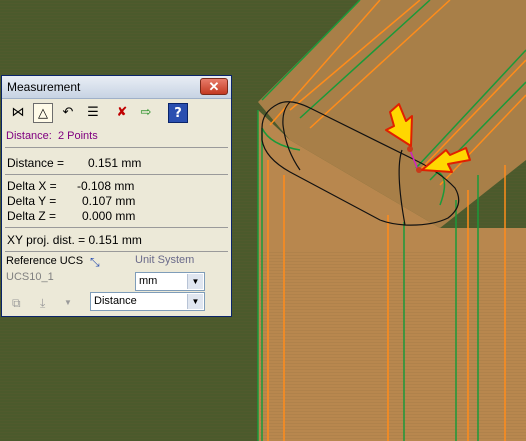 The image size is (526, 441). Describe the element at coordinates (16, 303) in the screenshot. I see `copy-icon: ⧉` at that location.